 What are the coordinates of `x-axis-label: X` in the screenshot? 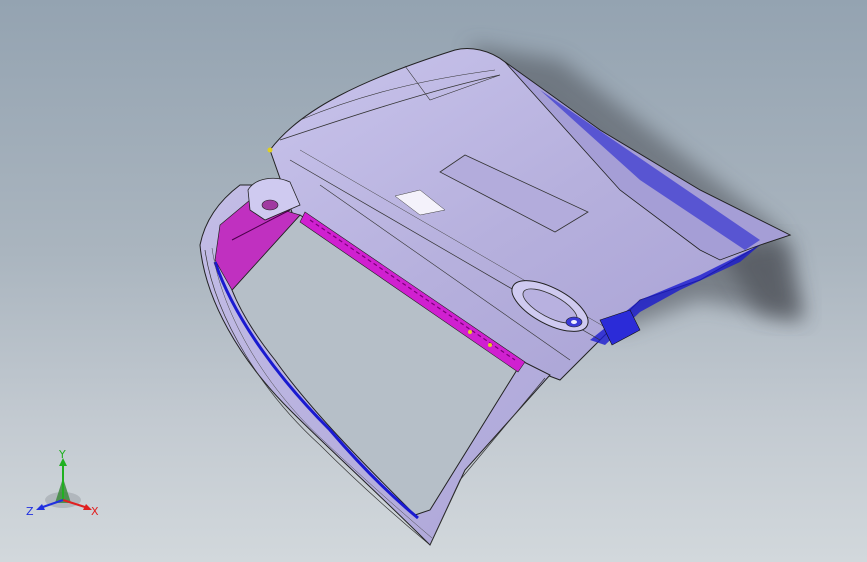 It's located at (95, 511).